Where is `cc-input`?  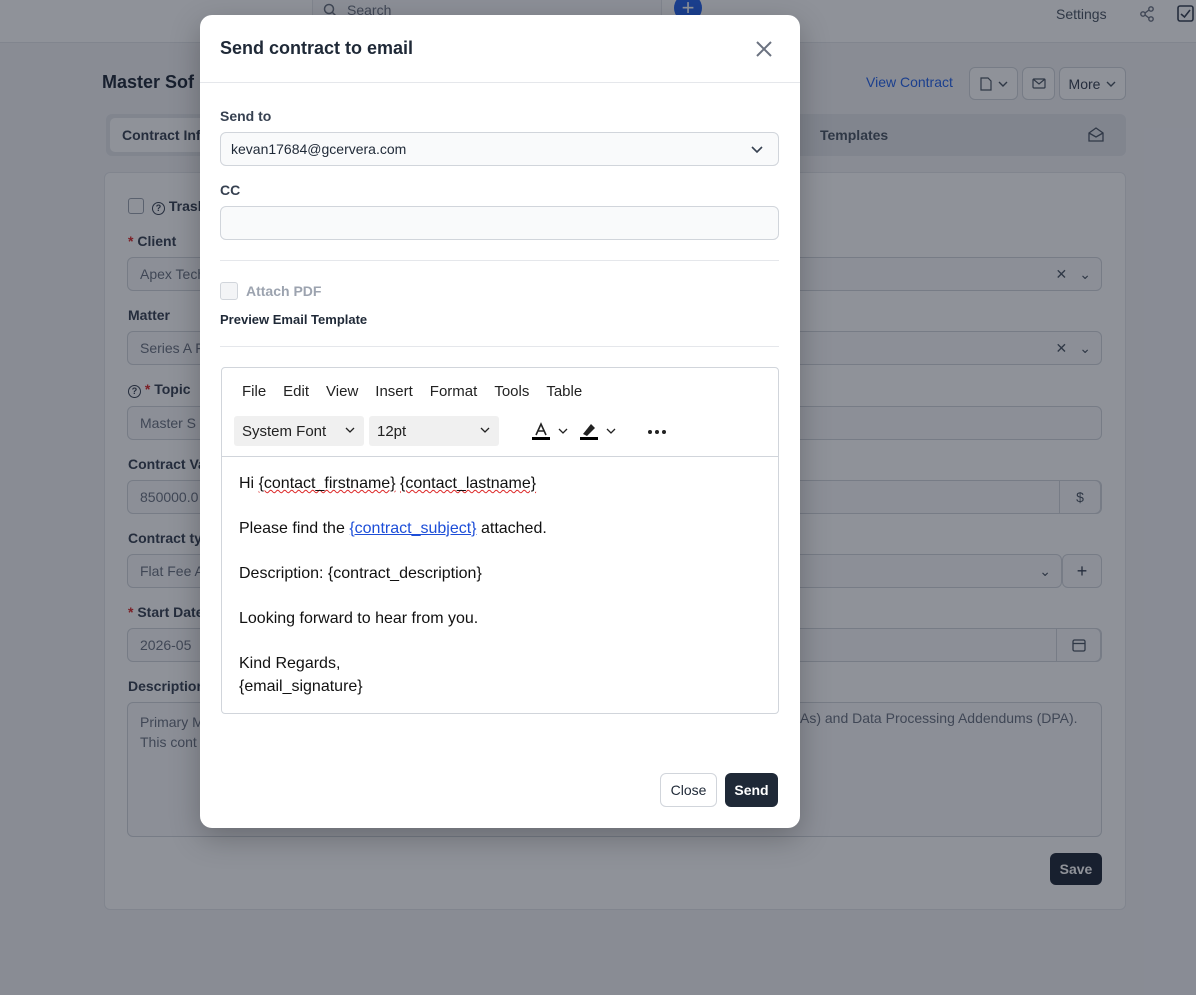
cc-input is located at coordinates (499, 223).